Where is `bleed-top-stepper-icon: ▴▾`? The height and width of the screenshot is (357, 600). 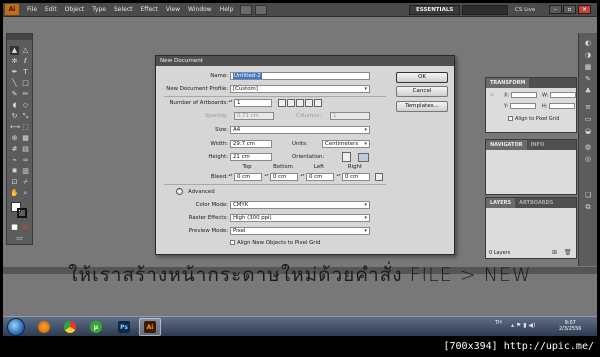
bleed-top-stepper-icon: ▴▾ is located at coordinates (230, 177).